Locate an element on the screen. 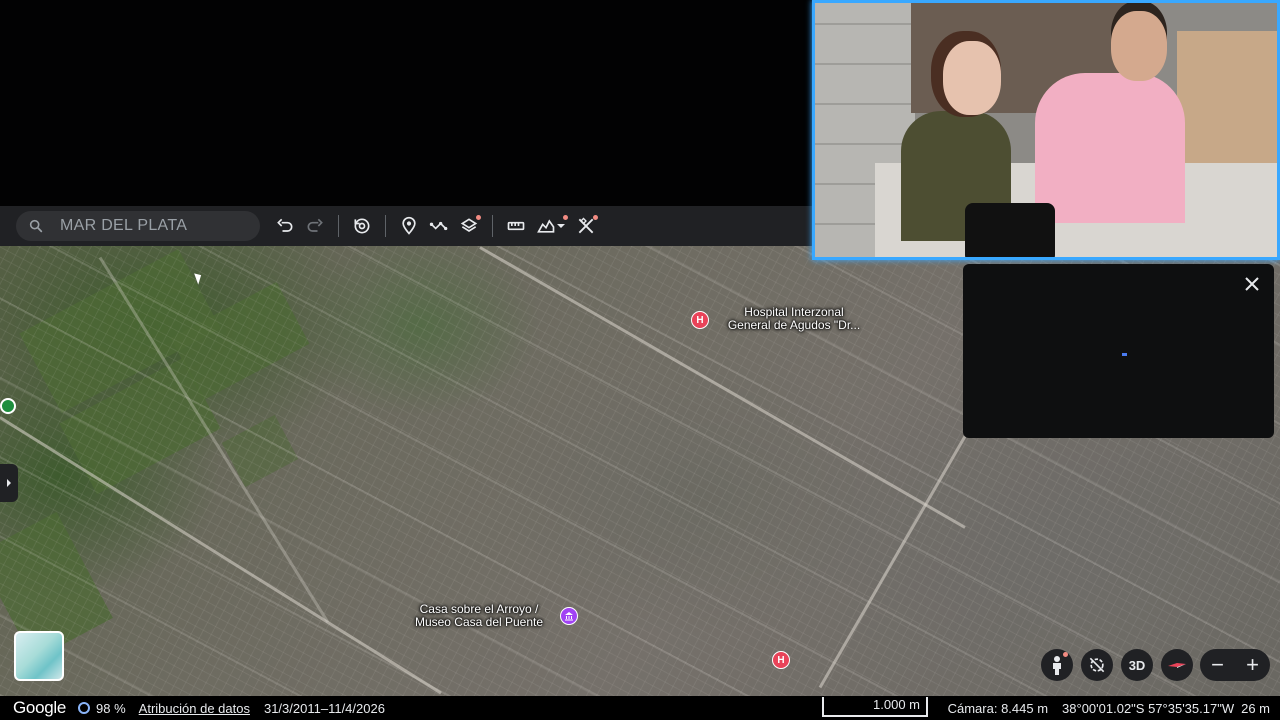  pegman-icon is located at coordinates (1057, 665).